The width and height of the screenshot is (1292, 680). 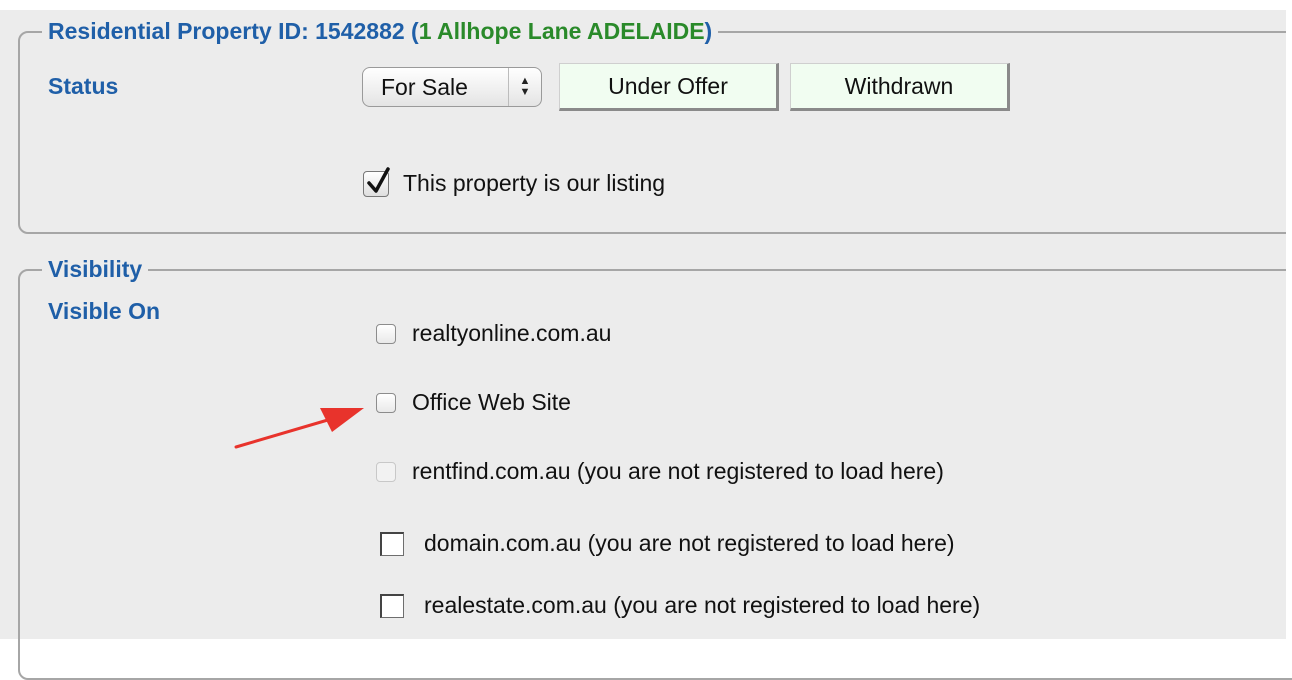 I want to click on status-select: For Sale ▲ ▼, so click(x=452, y=87).